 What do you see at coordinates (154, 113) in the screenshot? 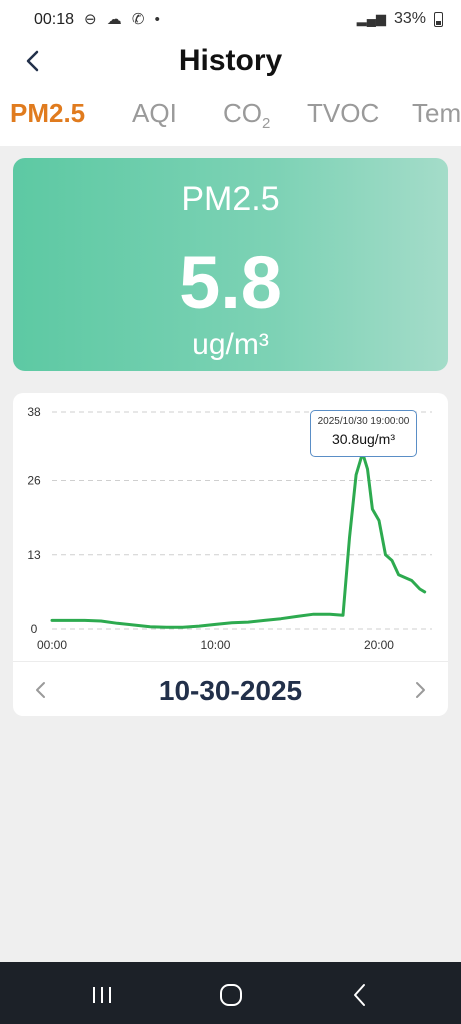
I see `tab-aqi: AQI` at bounding box center [154, 113].